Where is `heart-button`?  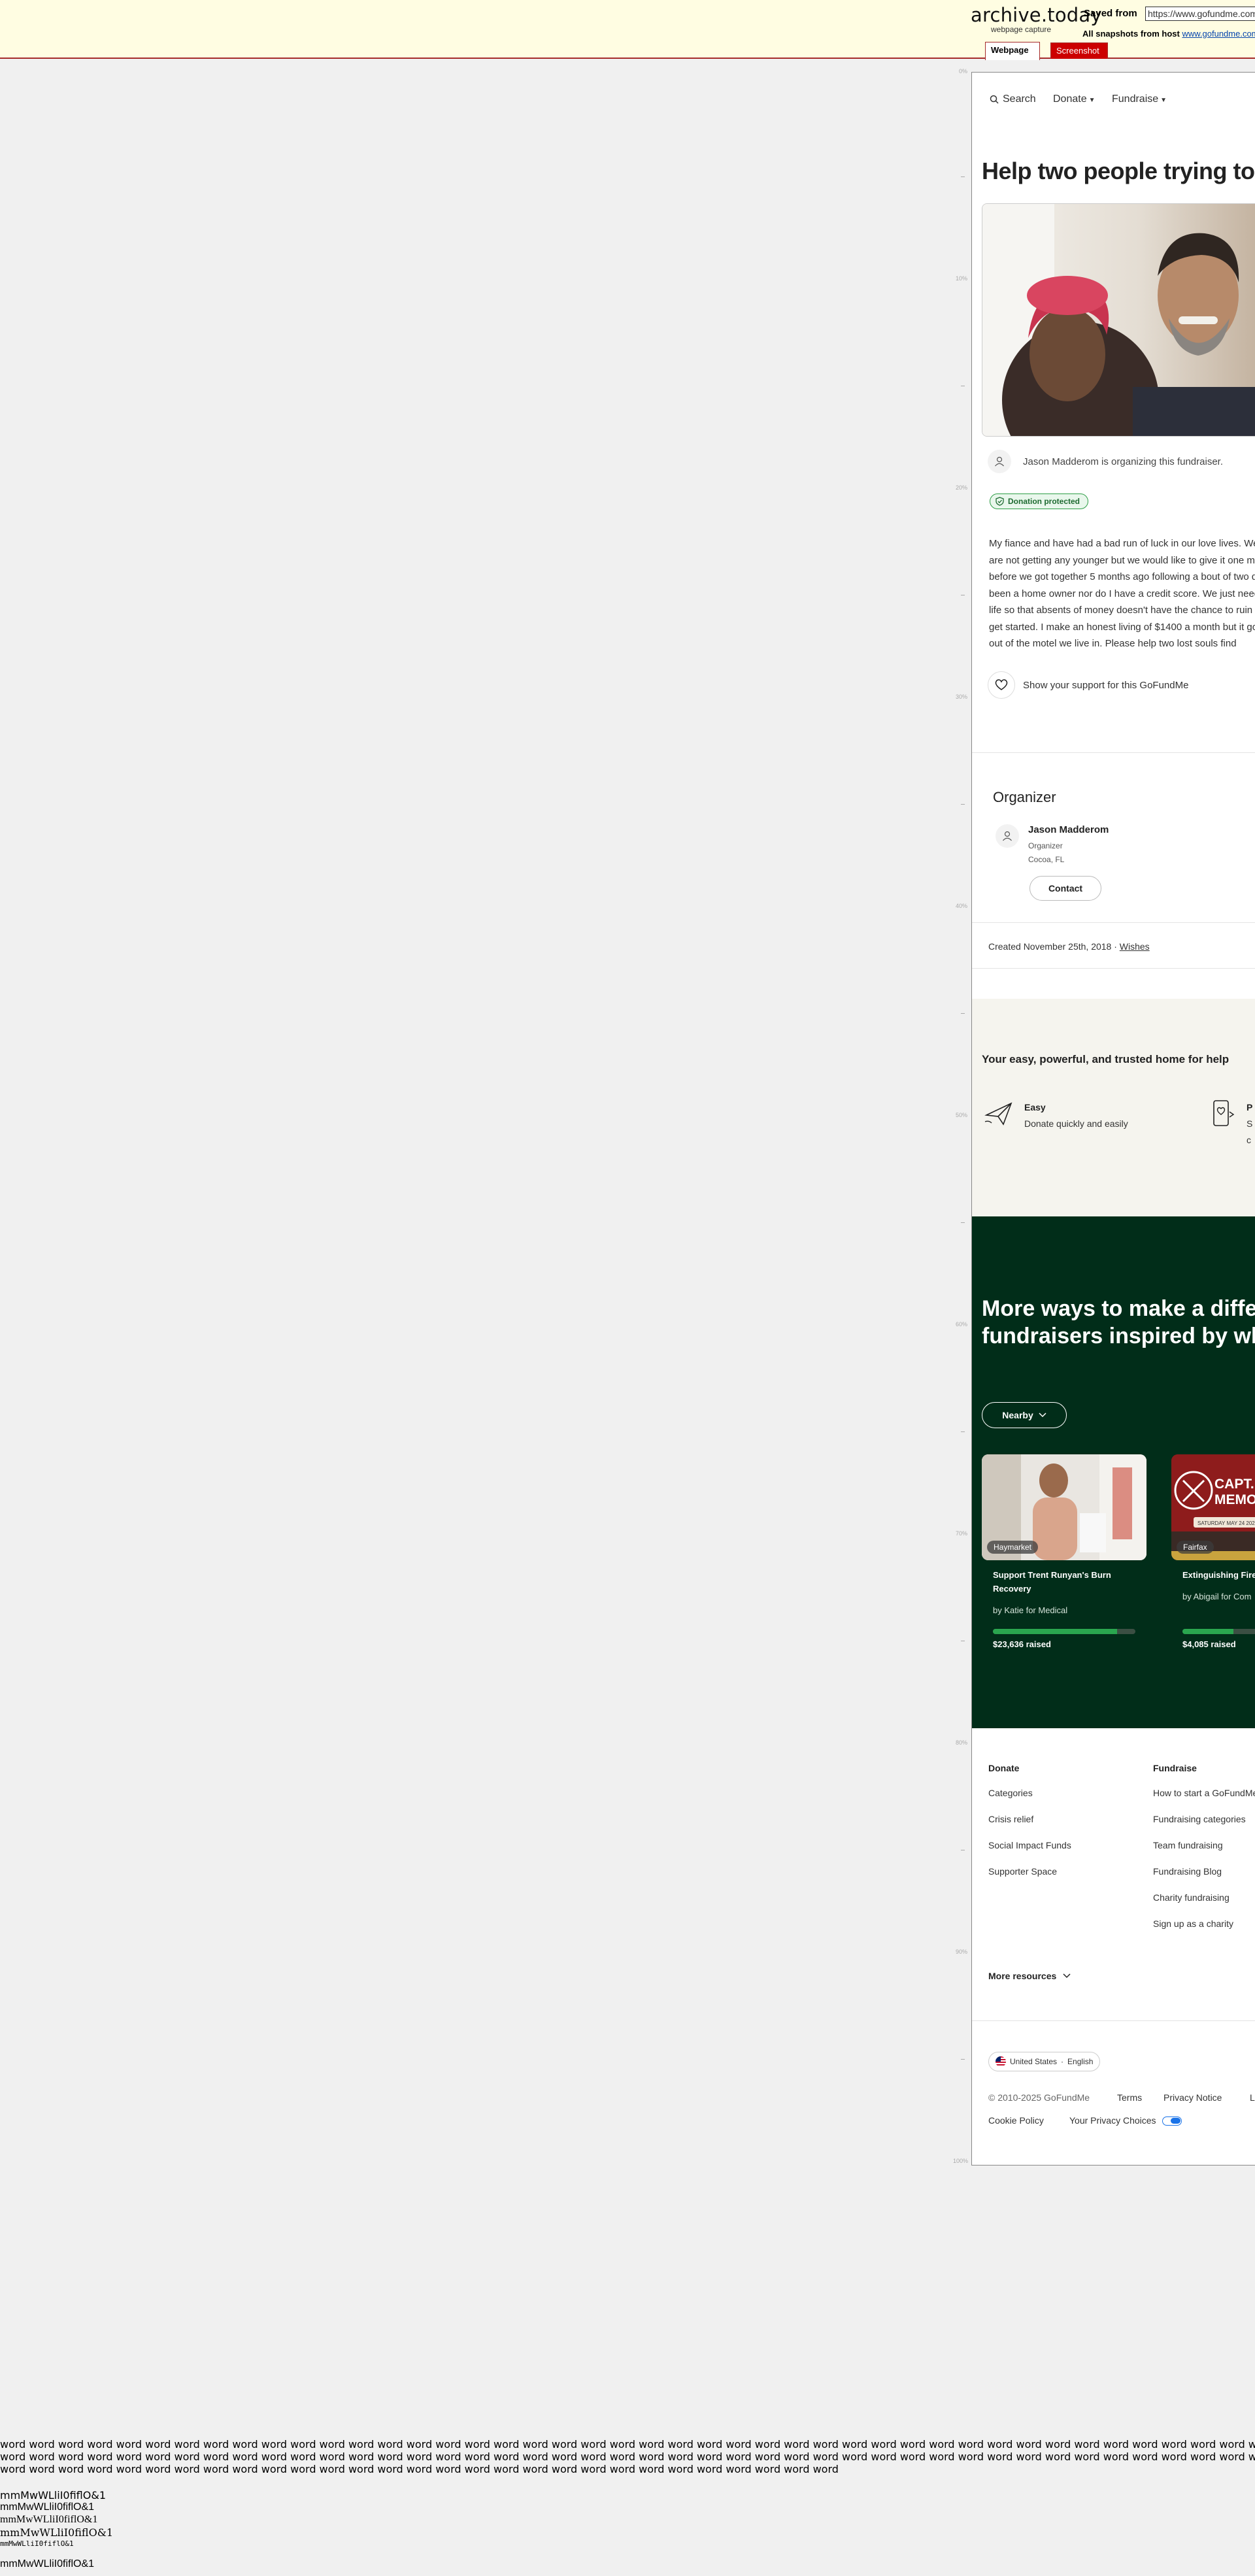 heart-button is located at coordinates (1001, 685).